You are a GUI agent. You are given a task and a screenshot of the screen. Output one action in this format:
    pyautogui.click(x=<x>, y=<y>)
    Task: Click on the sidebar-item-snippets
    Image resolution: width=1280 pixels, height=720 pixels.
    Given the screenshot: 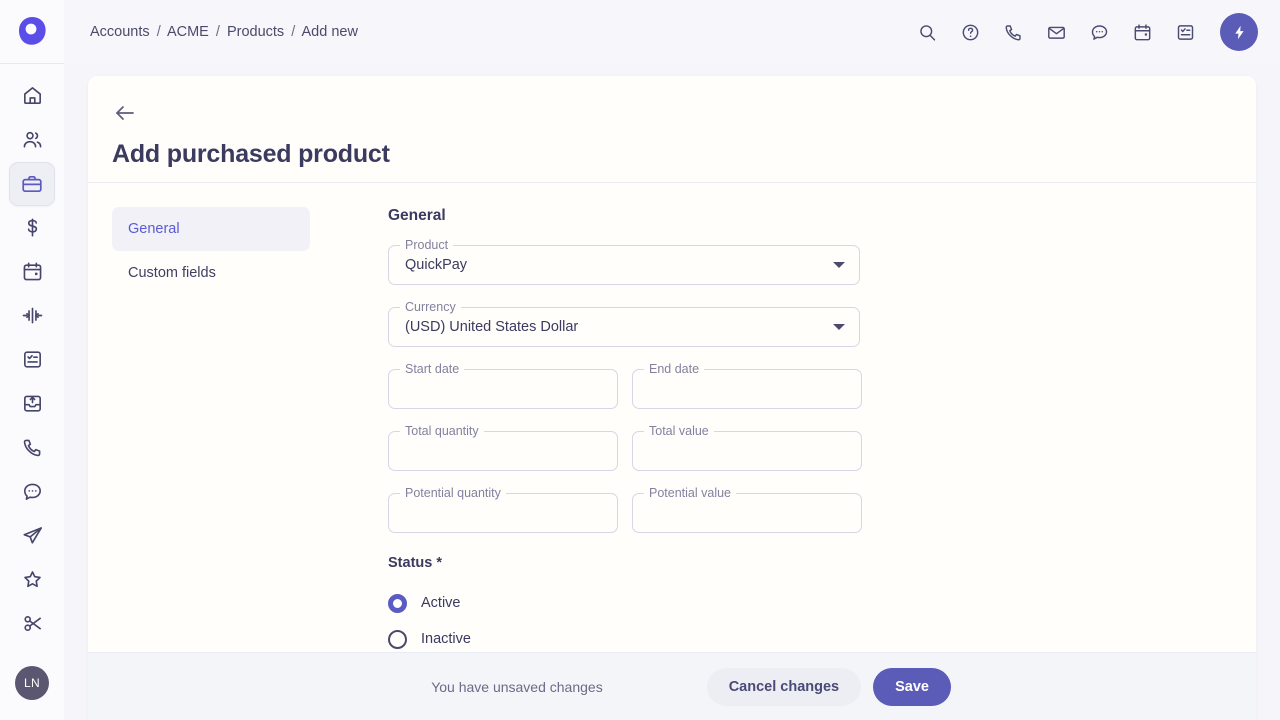 What is the action you would take?
    pyautogui.click(x=32, y=624)
    